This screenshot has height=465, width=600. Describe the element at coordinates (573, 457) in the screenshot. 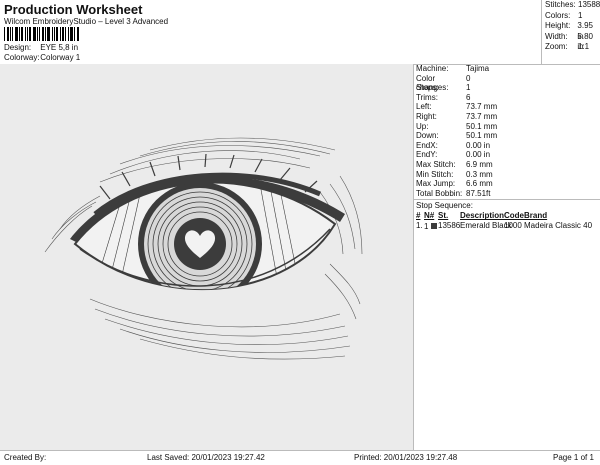

I see `page-number: Page 1 of 1` at that location.